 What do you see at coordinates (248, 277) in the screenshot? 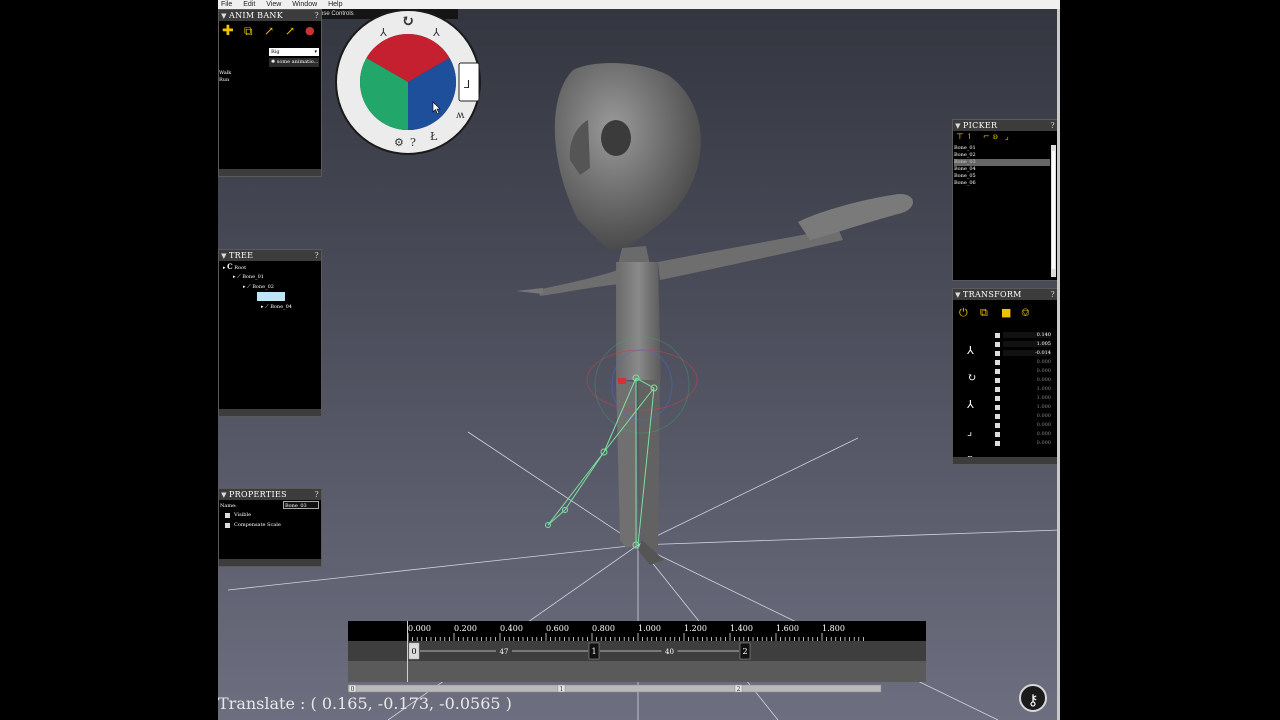
I see `tree-node-bone-01: ▸ ⟋ Bone_01` at bounding box center [248, 277].